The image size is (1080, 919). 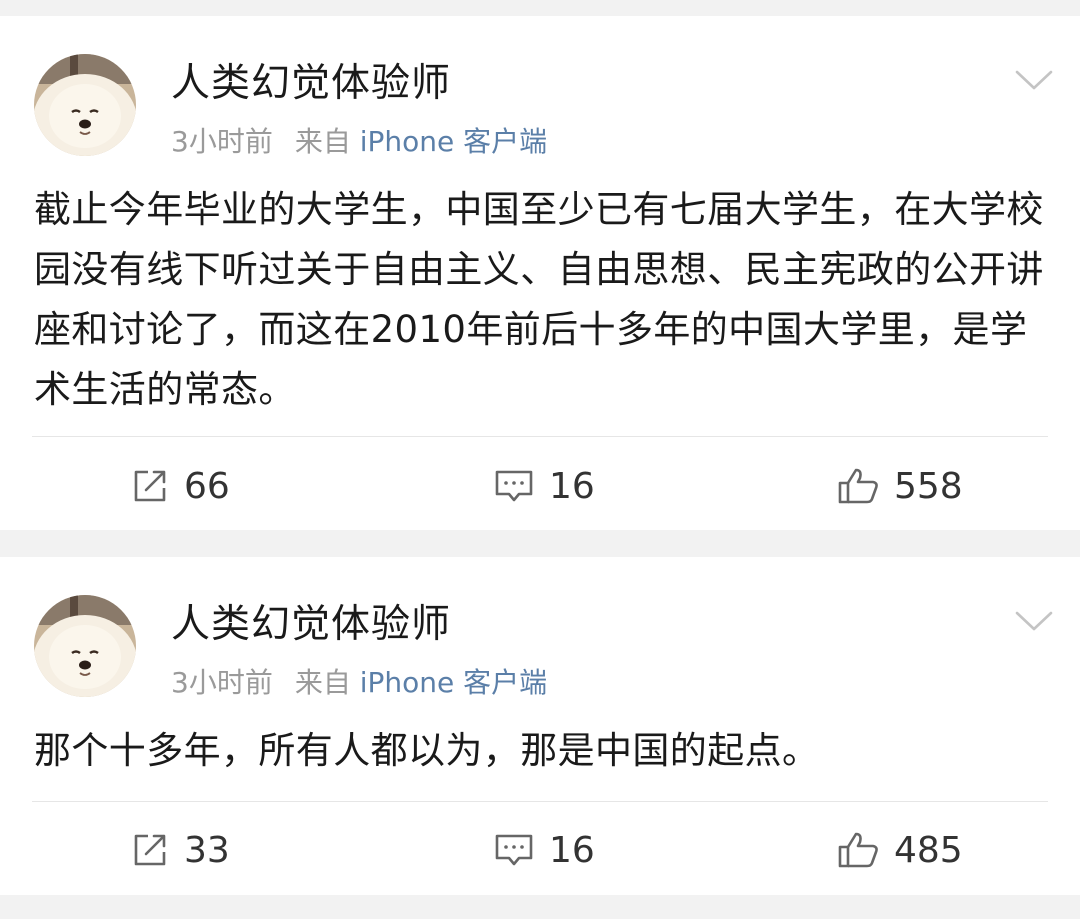 What do you see at coordinates (207, 486) in the screenshot?
I see `repost-count: 66` at bounding box center [207, 486].